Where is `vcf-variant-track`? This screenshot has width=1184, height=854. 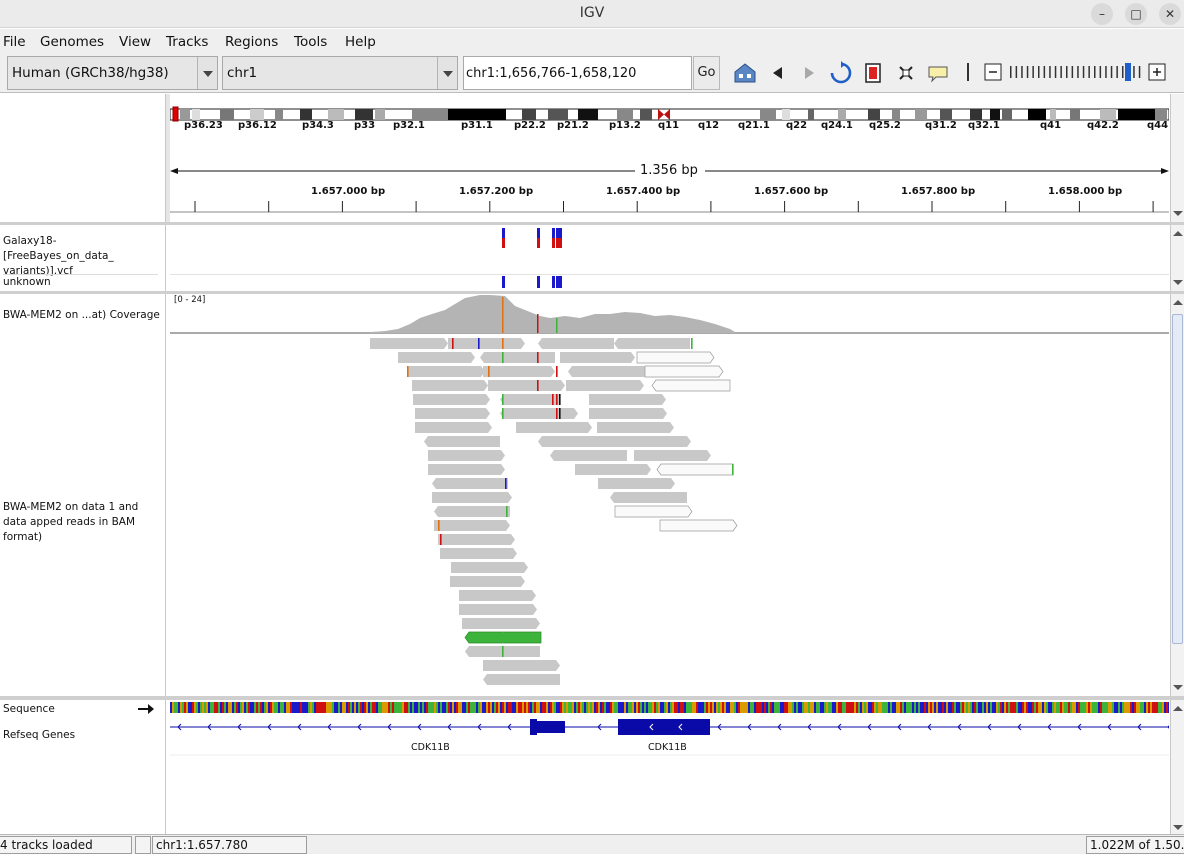 vcf-variant-track is located at coordinates (669, 258).